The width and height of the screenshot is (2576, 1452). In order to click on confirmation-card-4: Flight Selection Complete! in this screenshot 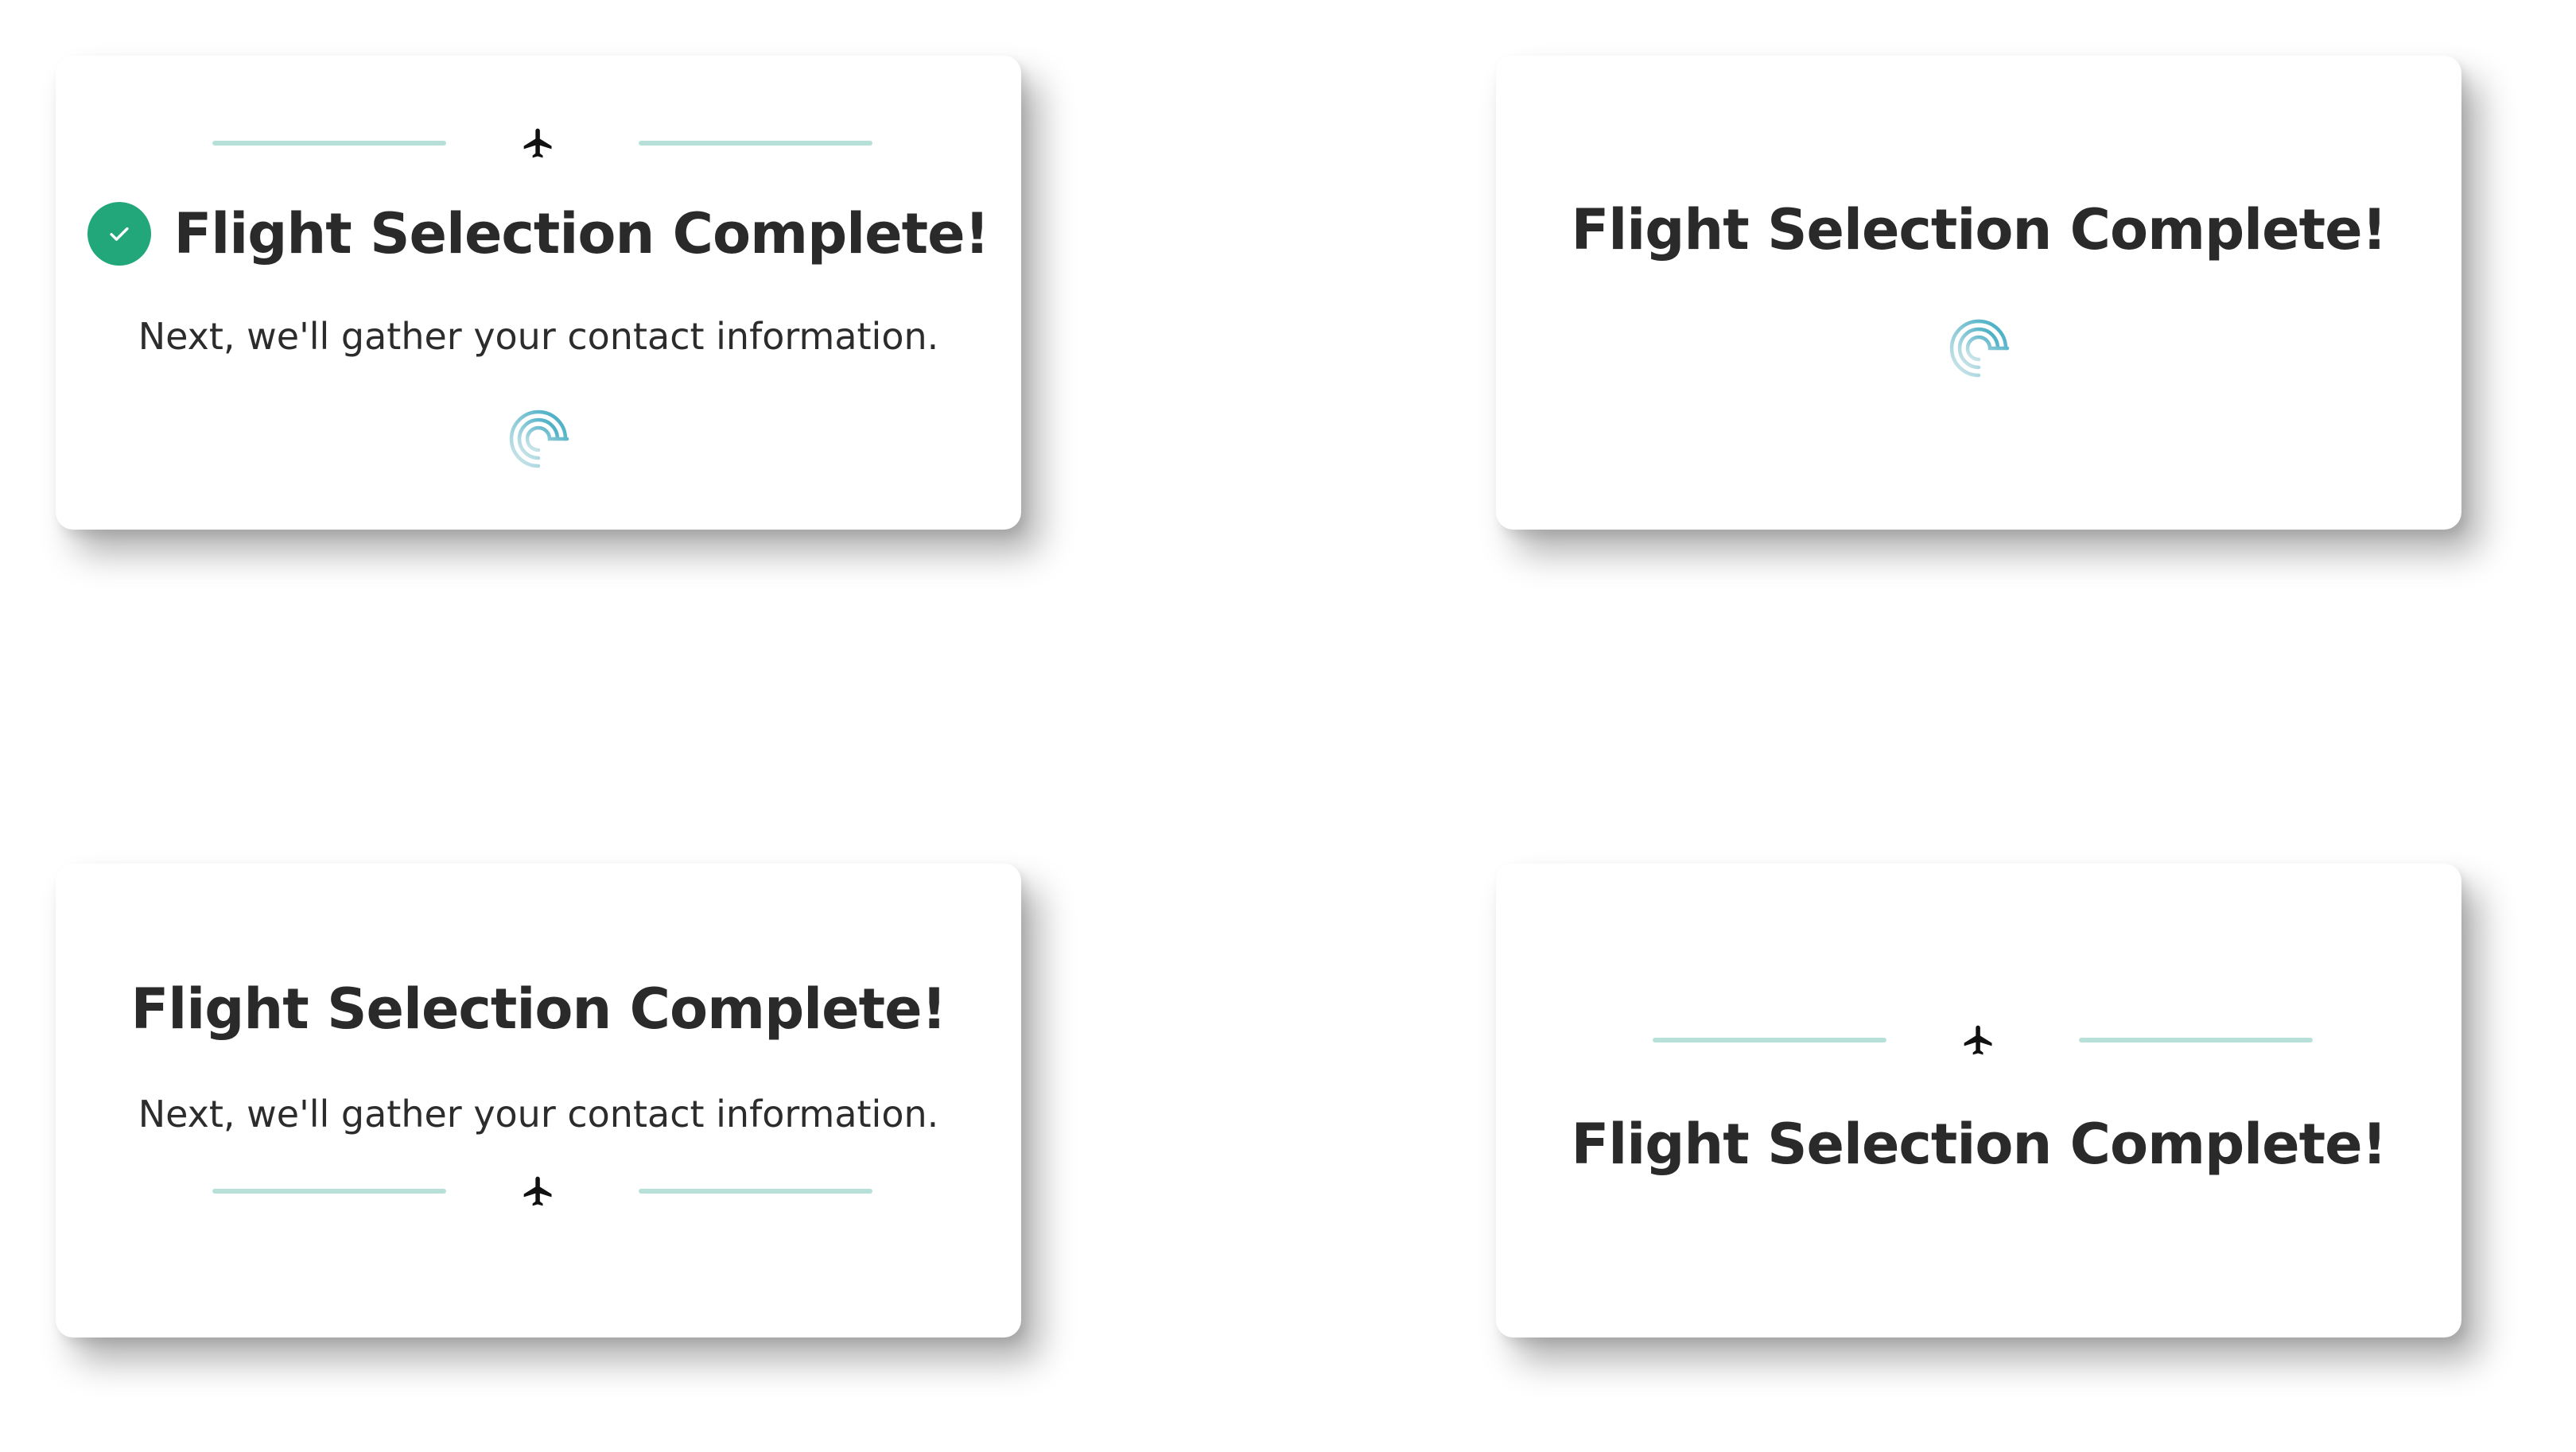, I will do `click(1978, 1100)`.